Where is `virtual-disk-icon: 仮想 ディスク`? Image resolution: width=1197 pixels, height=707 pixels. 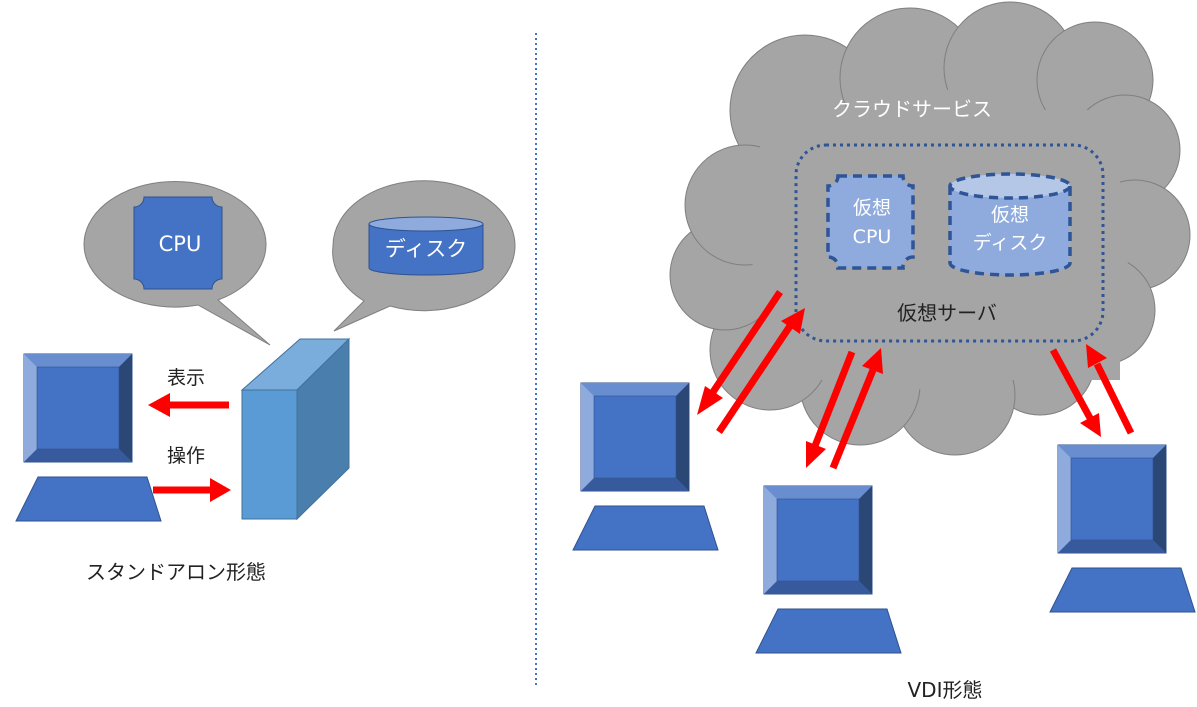 virtual-disk-icon: 仮想 ディスク is located at coordinates (1010, 224).